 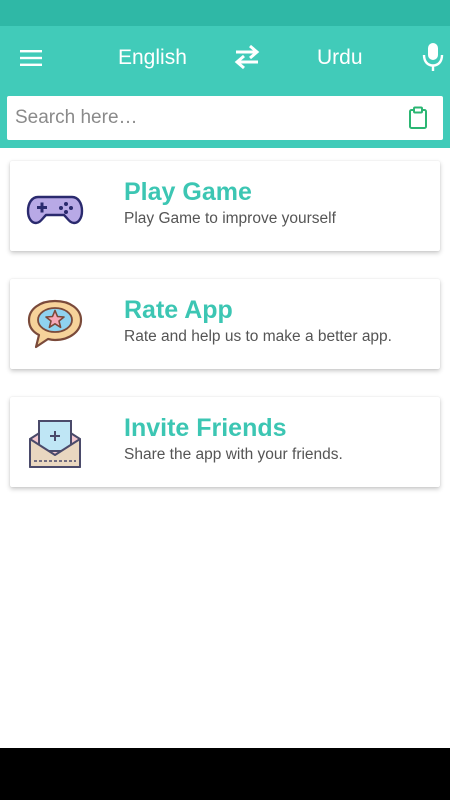 What do you see at coordinates (178, 310) in the screenshot?
I see `card-title: Rate App` at bounding box center [178, 310].